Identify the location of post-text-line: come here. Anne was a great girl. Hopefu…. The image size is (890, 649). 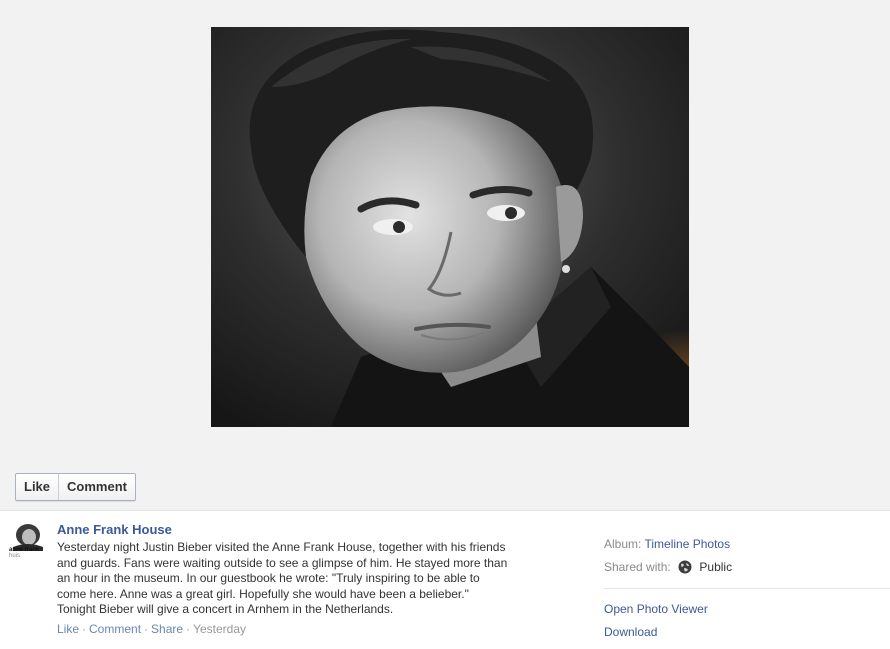
(263, 593).